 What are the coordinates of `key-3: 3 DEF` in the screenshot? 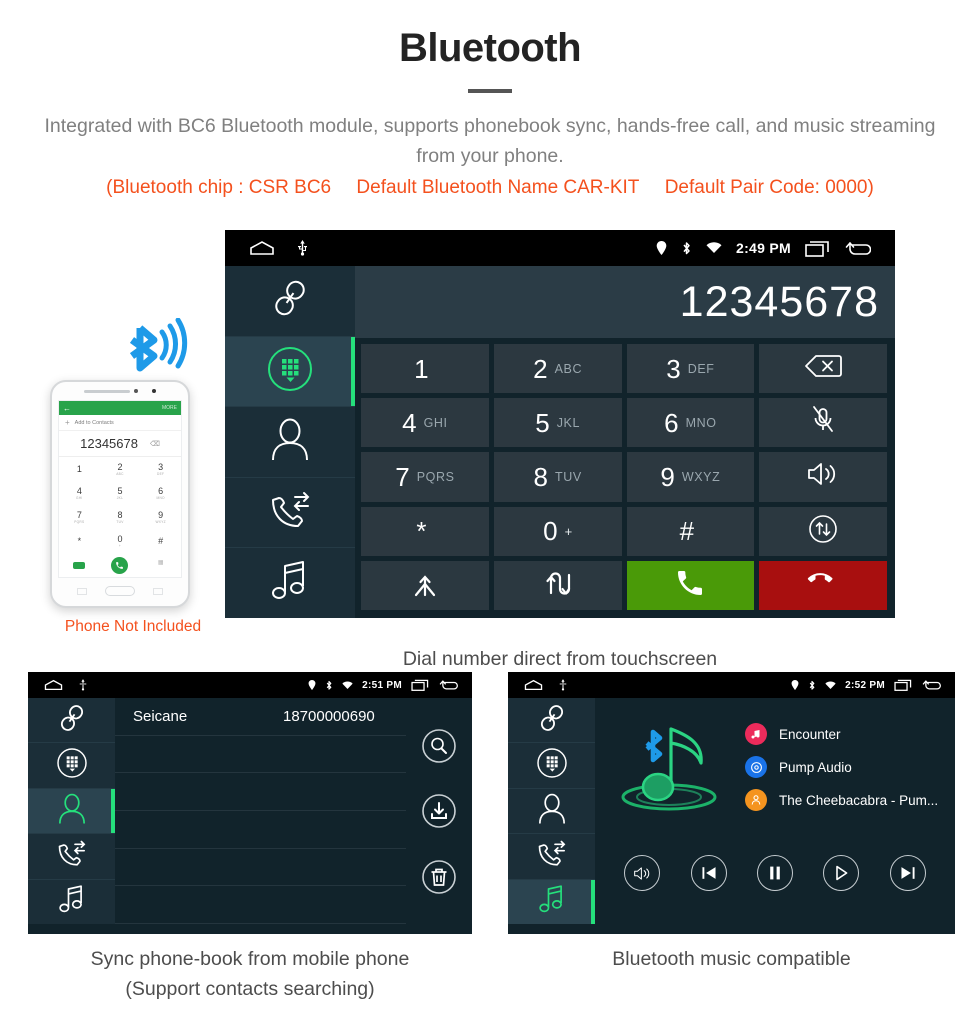 It's located at (690, 369).